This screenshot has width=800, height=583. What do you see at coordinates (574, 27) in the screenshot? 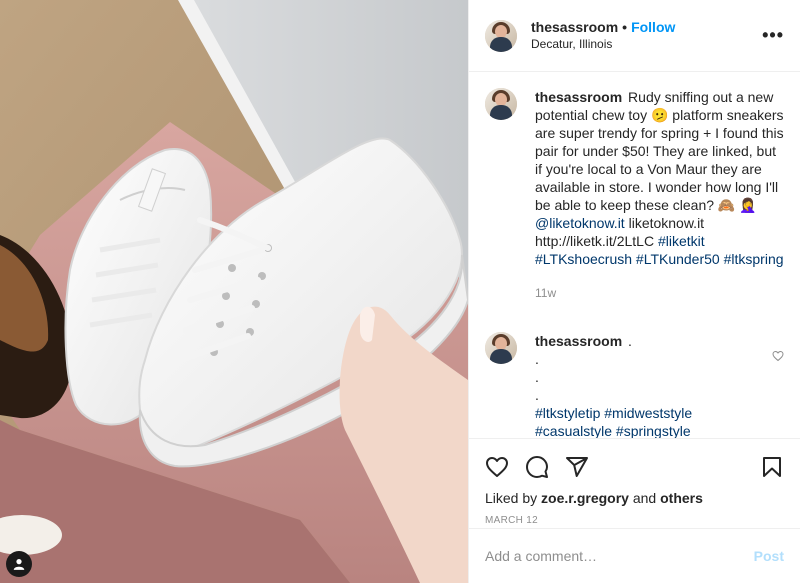
I see `header-username: thesassroom` at bounding box center [574, 27].